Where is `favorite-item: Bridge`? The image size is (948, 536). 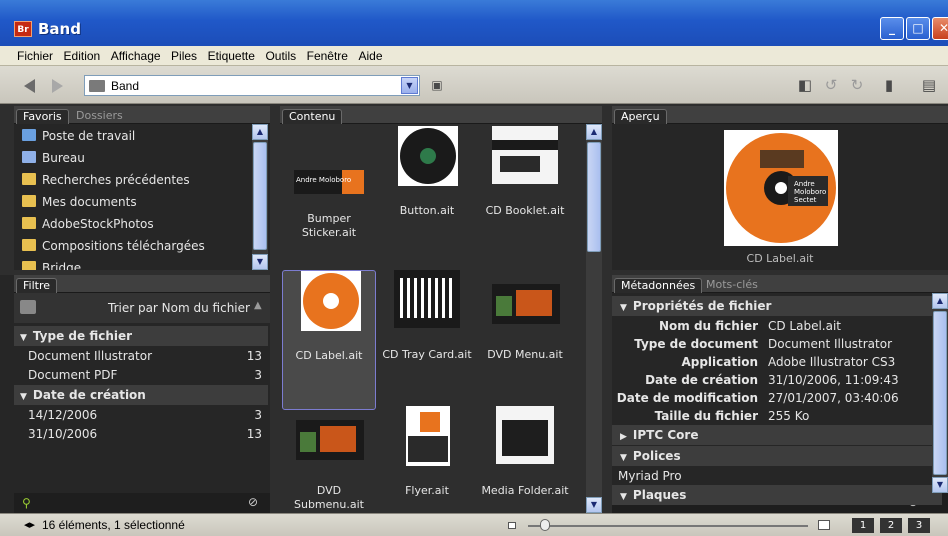
favorite-item: Bridge is located at coordinates (132, 264).